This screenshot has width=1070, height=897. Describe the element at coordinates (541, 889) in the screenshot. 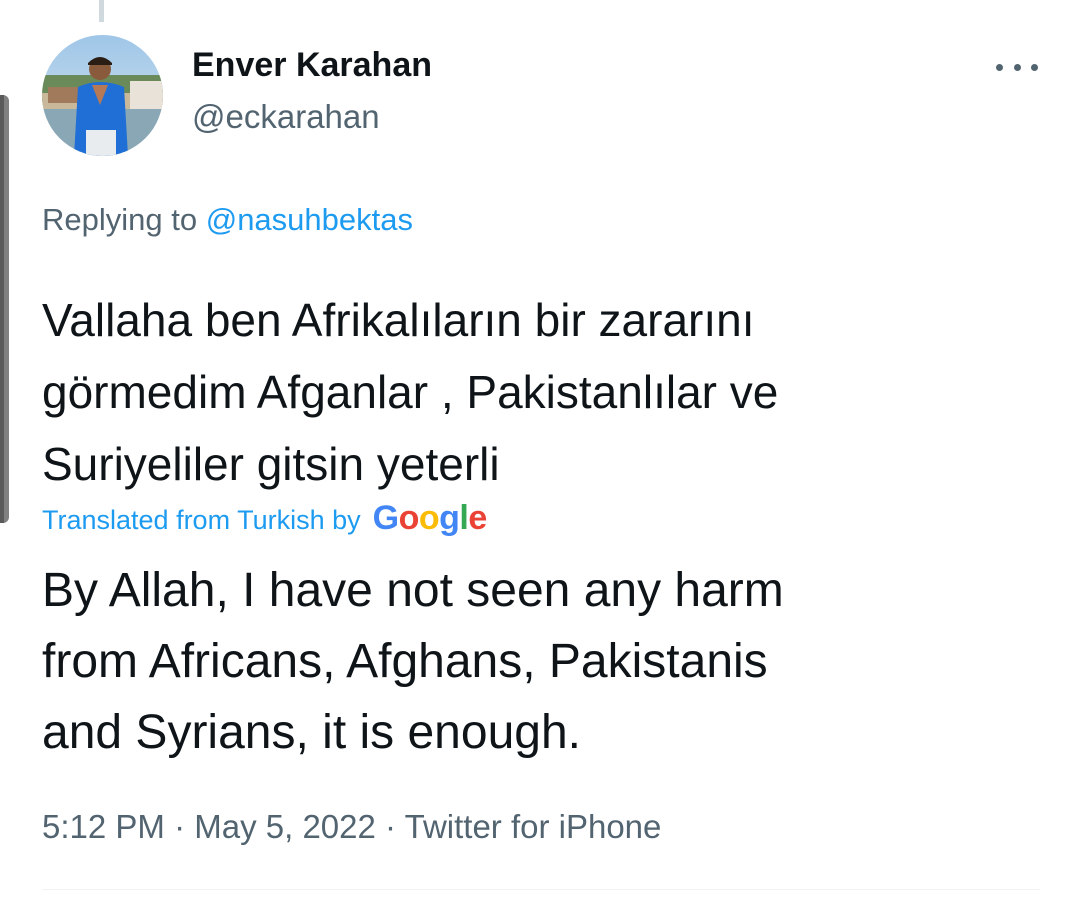

I see `divider` at that location.